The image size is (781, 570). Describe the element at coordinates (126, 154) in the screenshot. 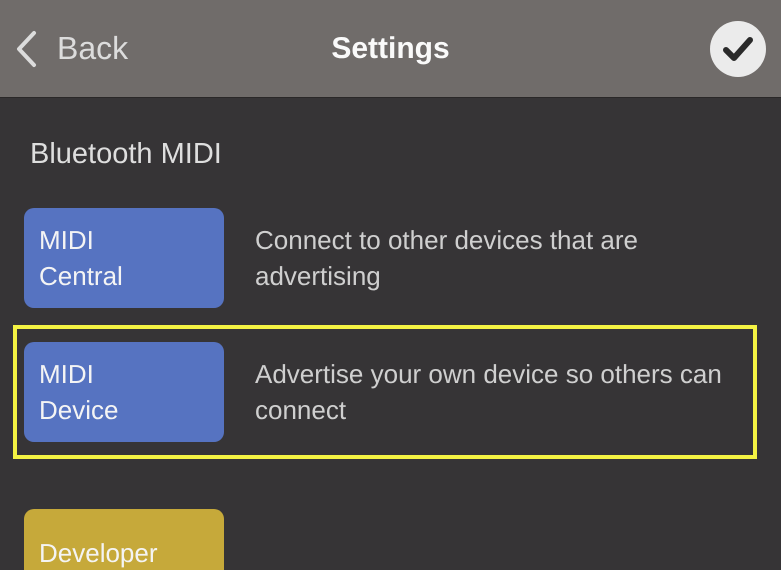

I see `section-heading: Bluetooth MIDI` at that location.